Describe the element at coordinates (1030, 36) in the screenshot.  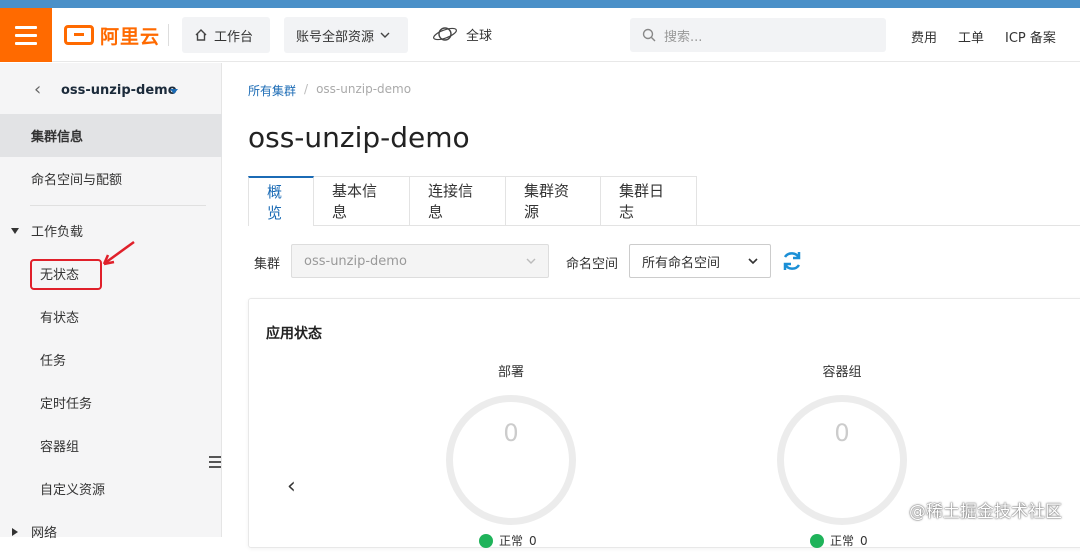
I see `top-link-icp: ICP 备案` at that location.